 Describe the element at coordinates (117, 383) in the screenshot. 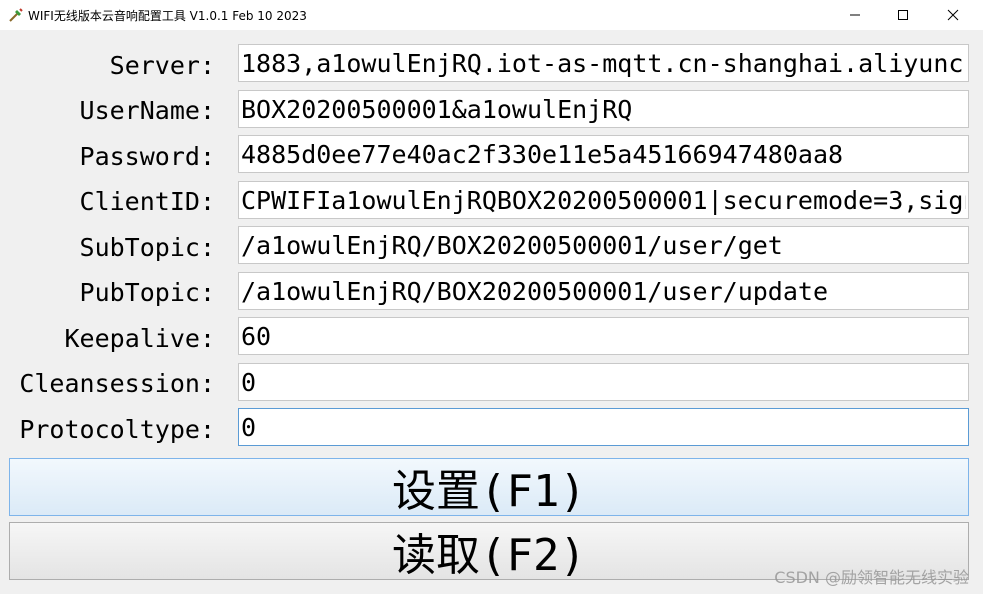

I see `cleansession-label: Cleansession:` at that location.